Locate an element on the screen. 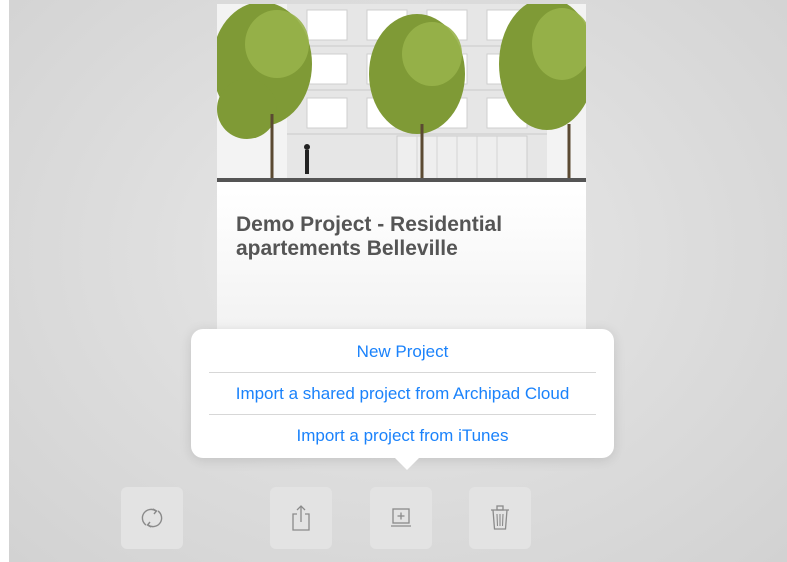 Image resolution: width=787 pixels, height=562 pixels. sync-icon is located at coordinates (152, 518).